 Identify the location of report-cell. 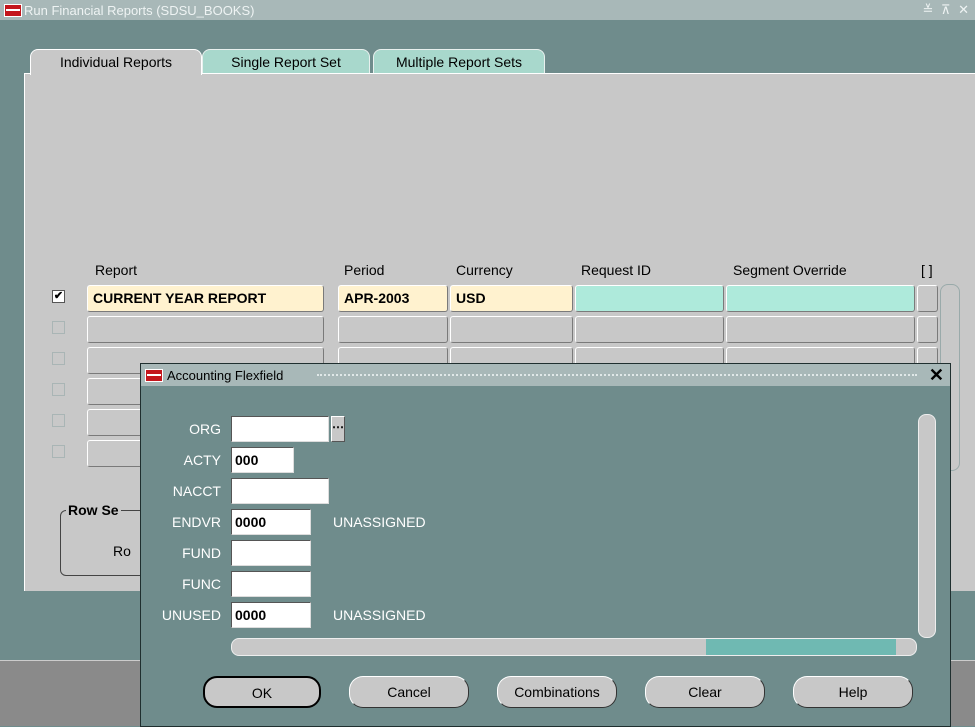
(205, 329).